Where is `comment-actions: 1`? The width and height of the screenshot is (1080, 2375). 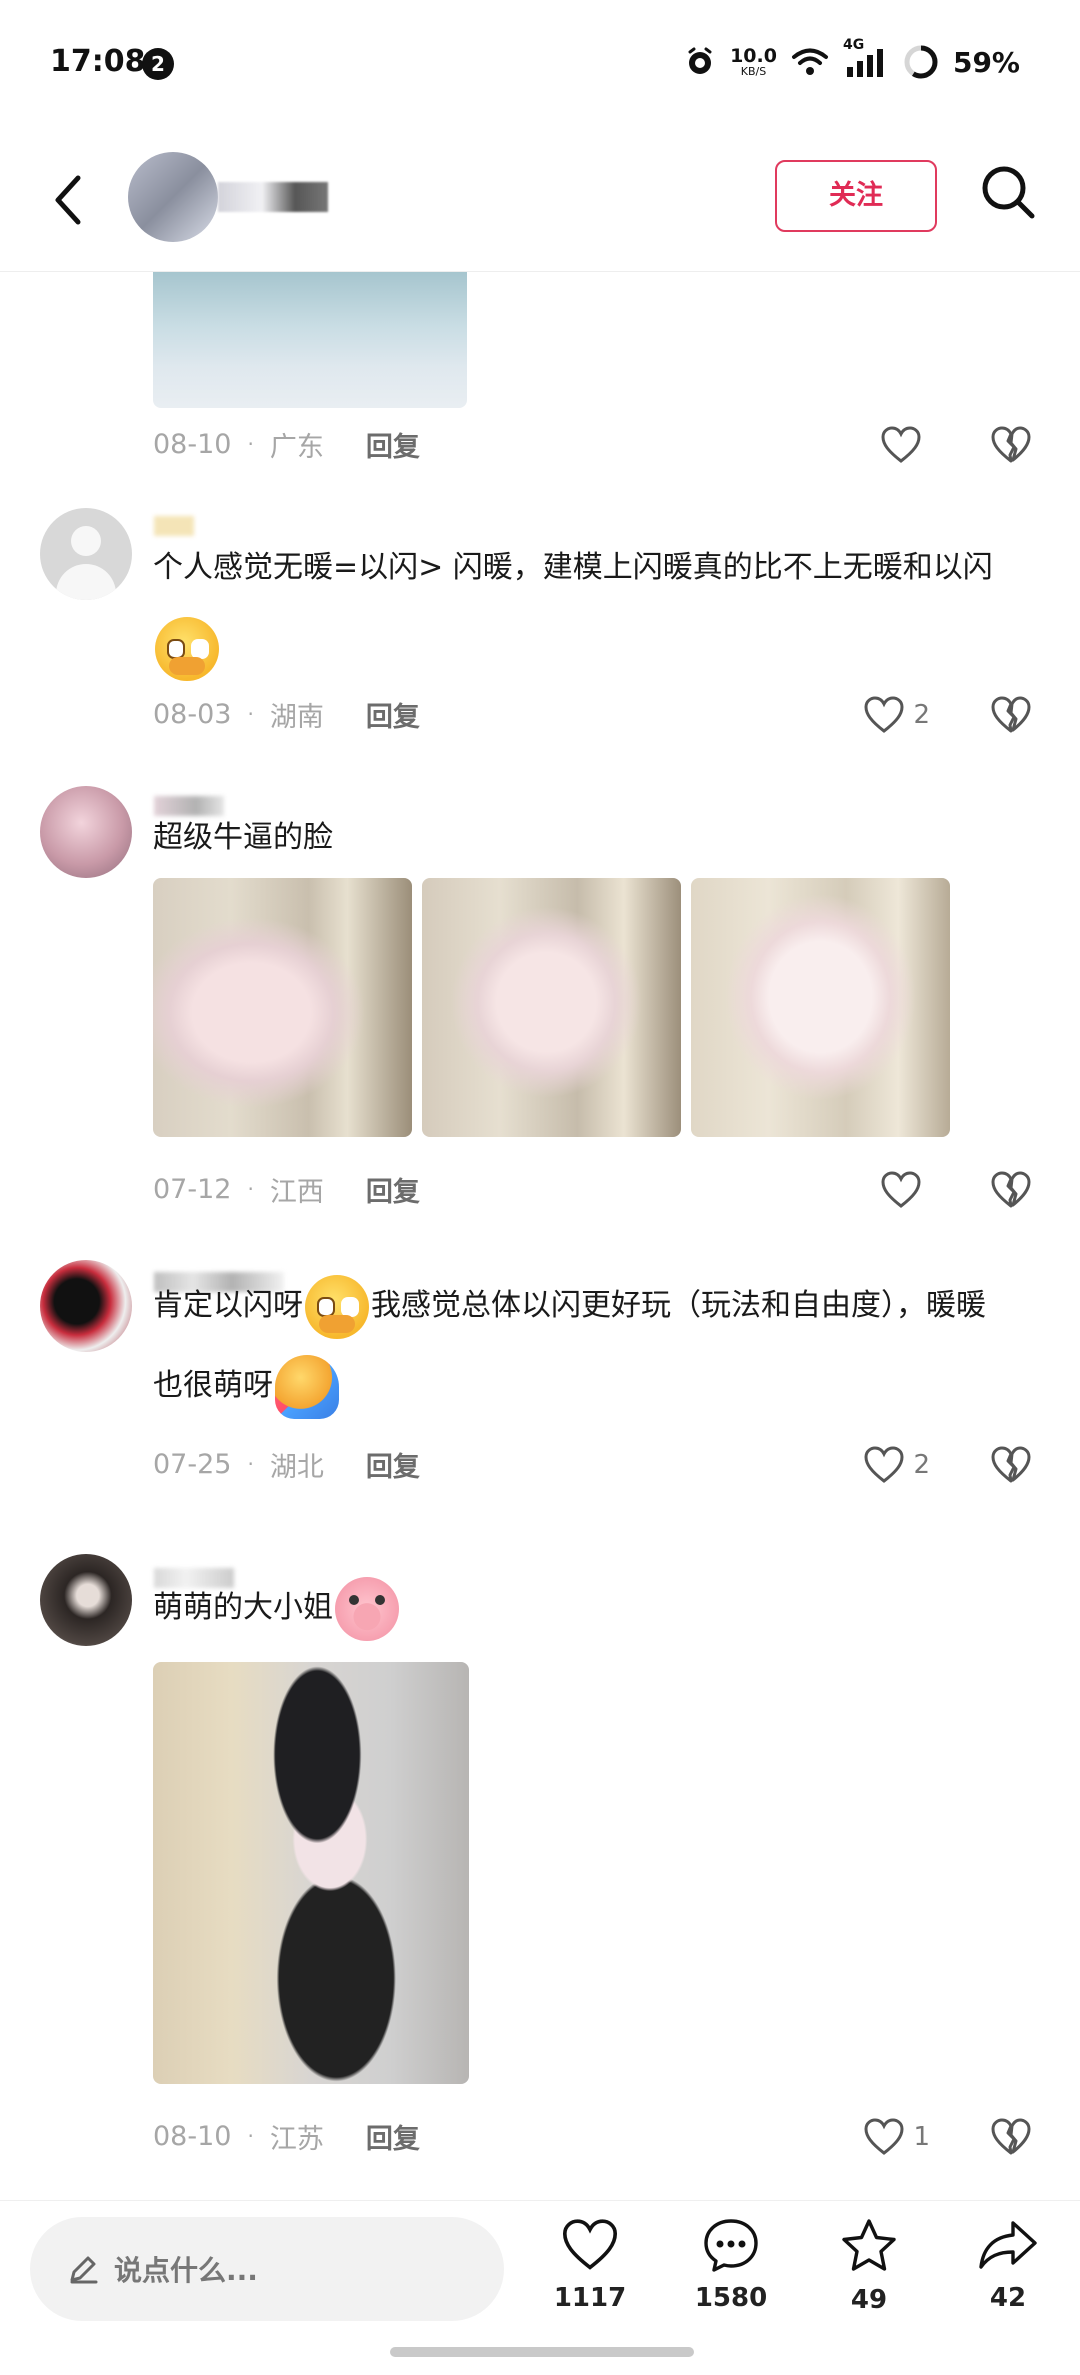 comment-actions: 1 is located at coordinates (947, 2137).